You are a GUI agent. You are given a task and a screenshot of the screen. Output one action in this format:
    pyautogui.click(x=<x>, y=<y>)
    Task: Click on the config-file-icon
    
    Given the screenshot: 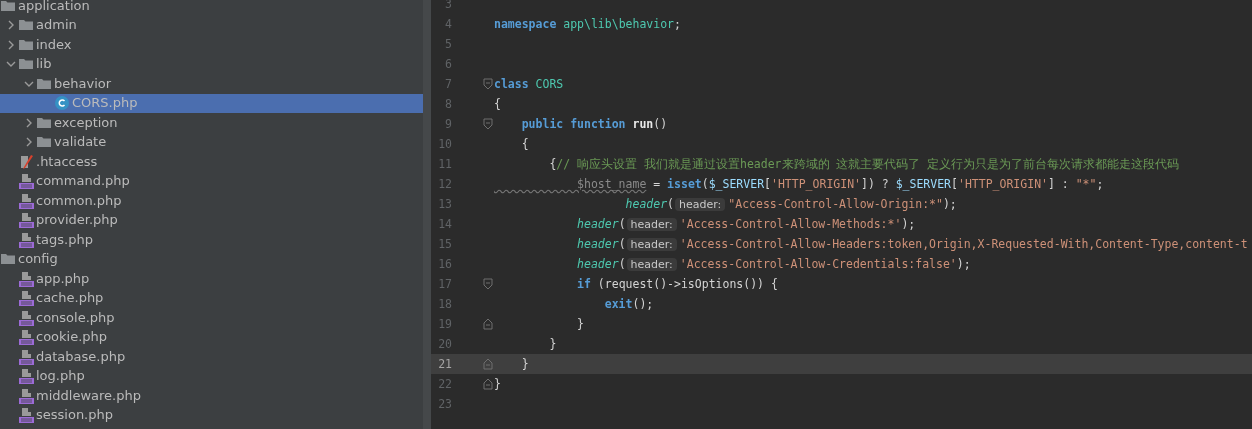 What is the action you would take?
    pyautogui.click(x=26, y=161)
    